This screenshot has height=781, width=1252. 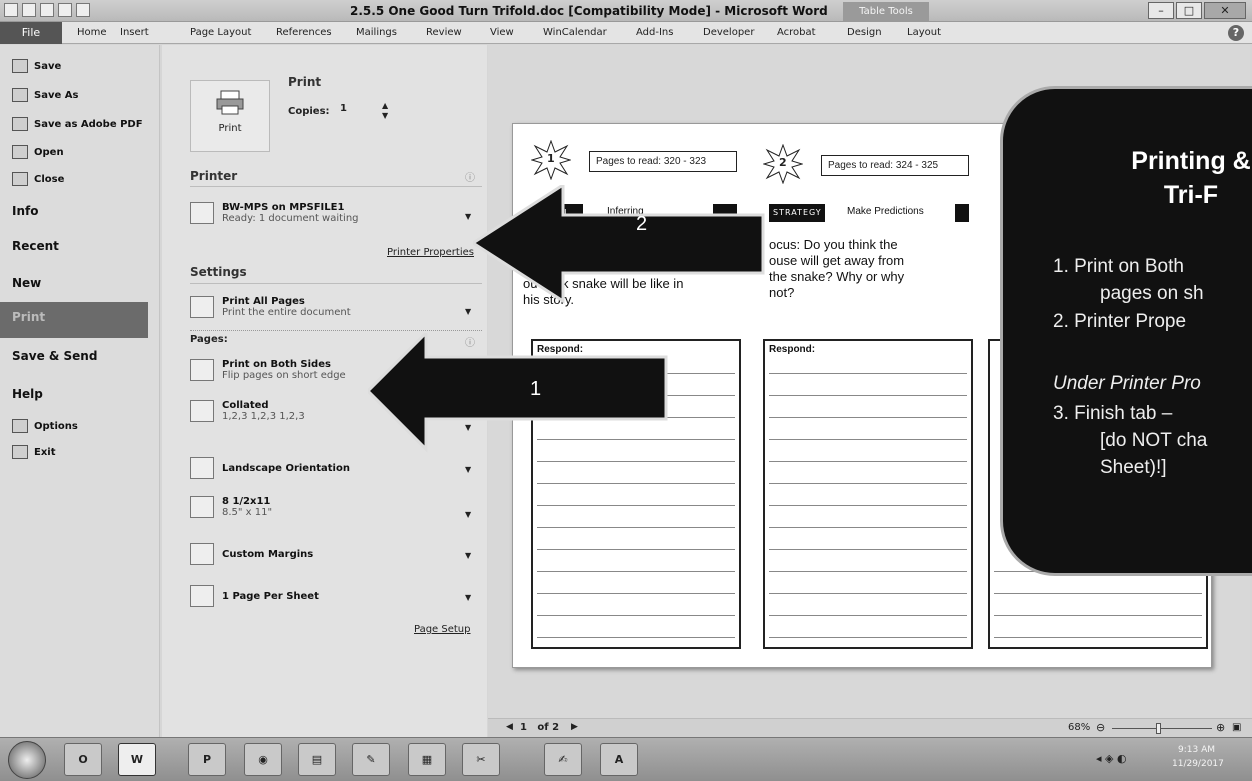 I want to click on printer-dropdown-arrow: ▼, so click(x=468, y=216).